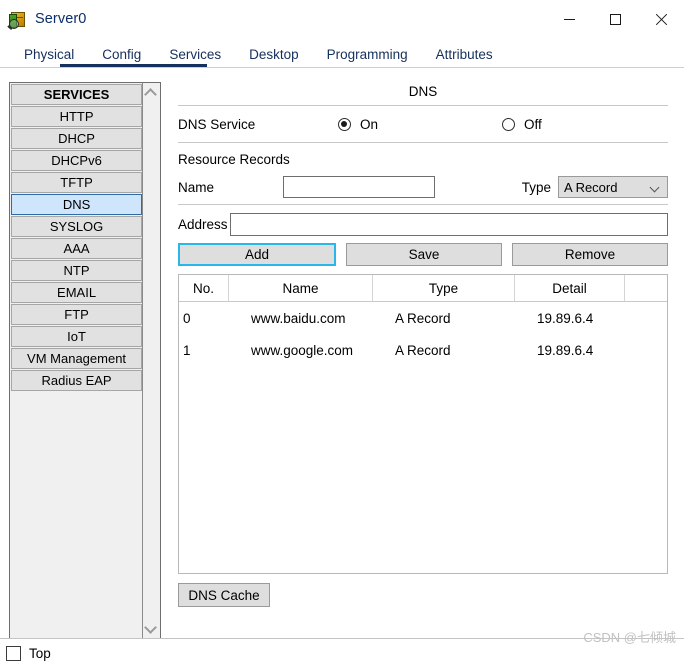 Image resolution: width=684 pixels, height=667 pixels. What do you see at coordinates (423, 91) in the screenshot?
I see `panel-title: DNS` at bounding box center [423, 91].